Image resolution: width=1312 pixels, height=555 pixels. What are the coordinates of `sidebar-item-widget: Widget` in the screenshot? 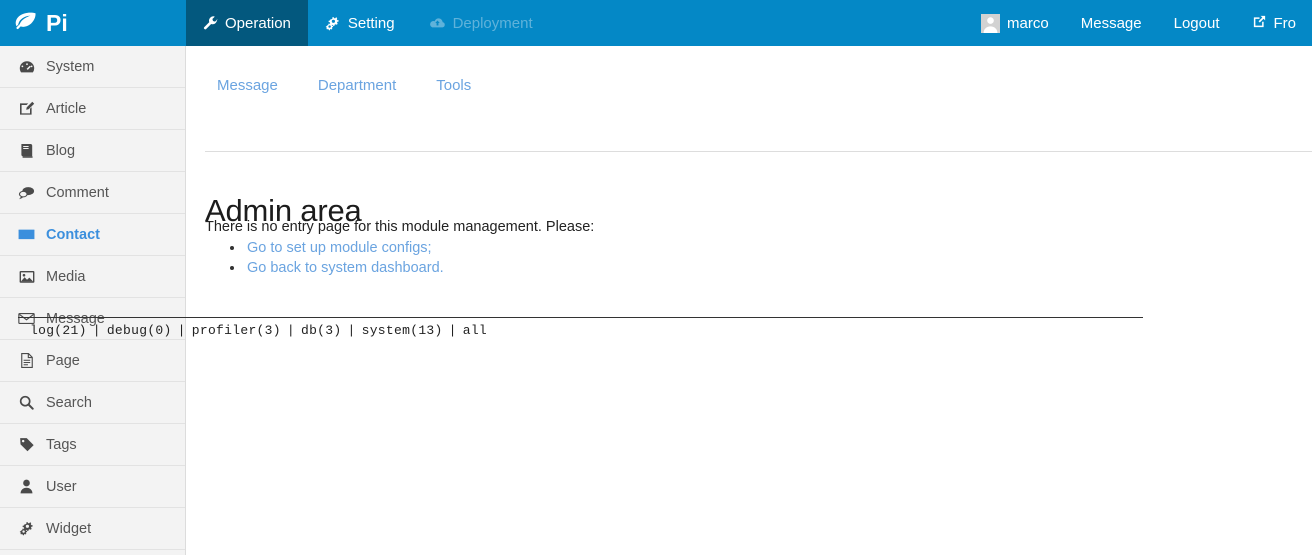 It's located at (92, 529).